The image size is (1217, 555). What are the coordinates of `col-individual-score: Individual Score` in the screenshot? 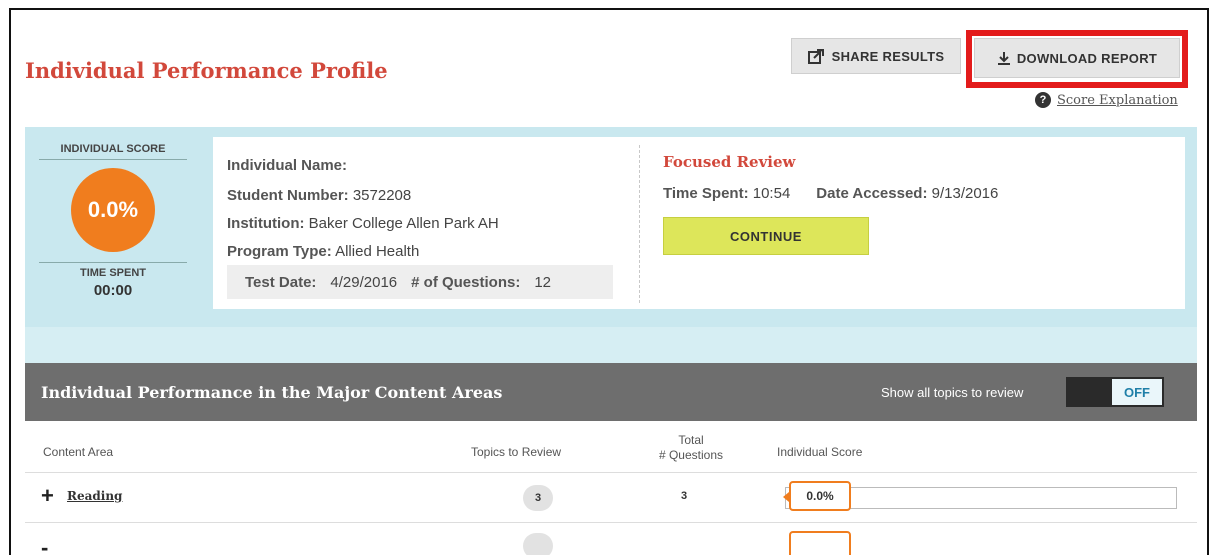 It's located at (820, 452).